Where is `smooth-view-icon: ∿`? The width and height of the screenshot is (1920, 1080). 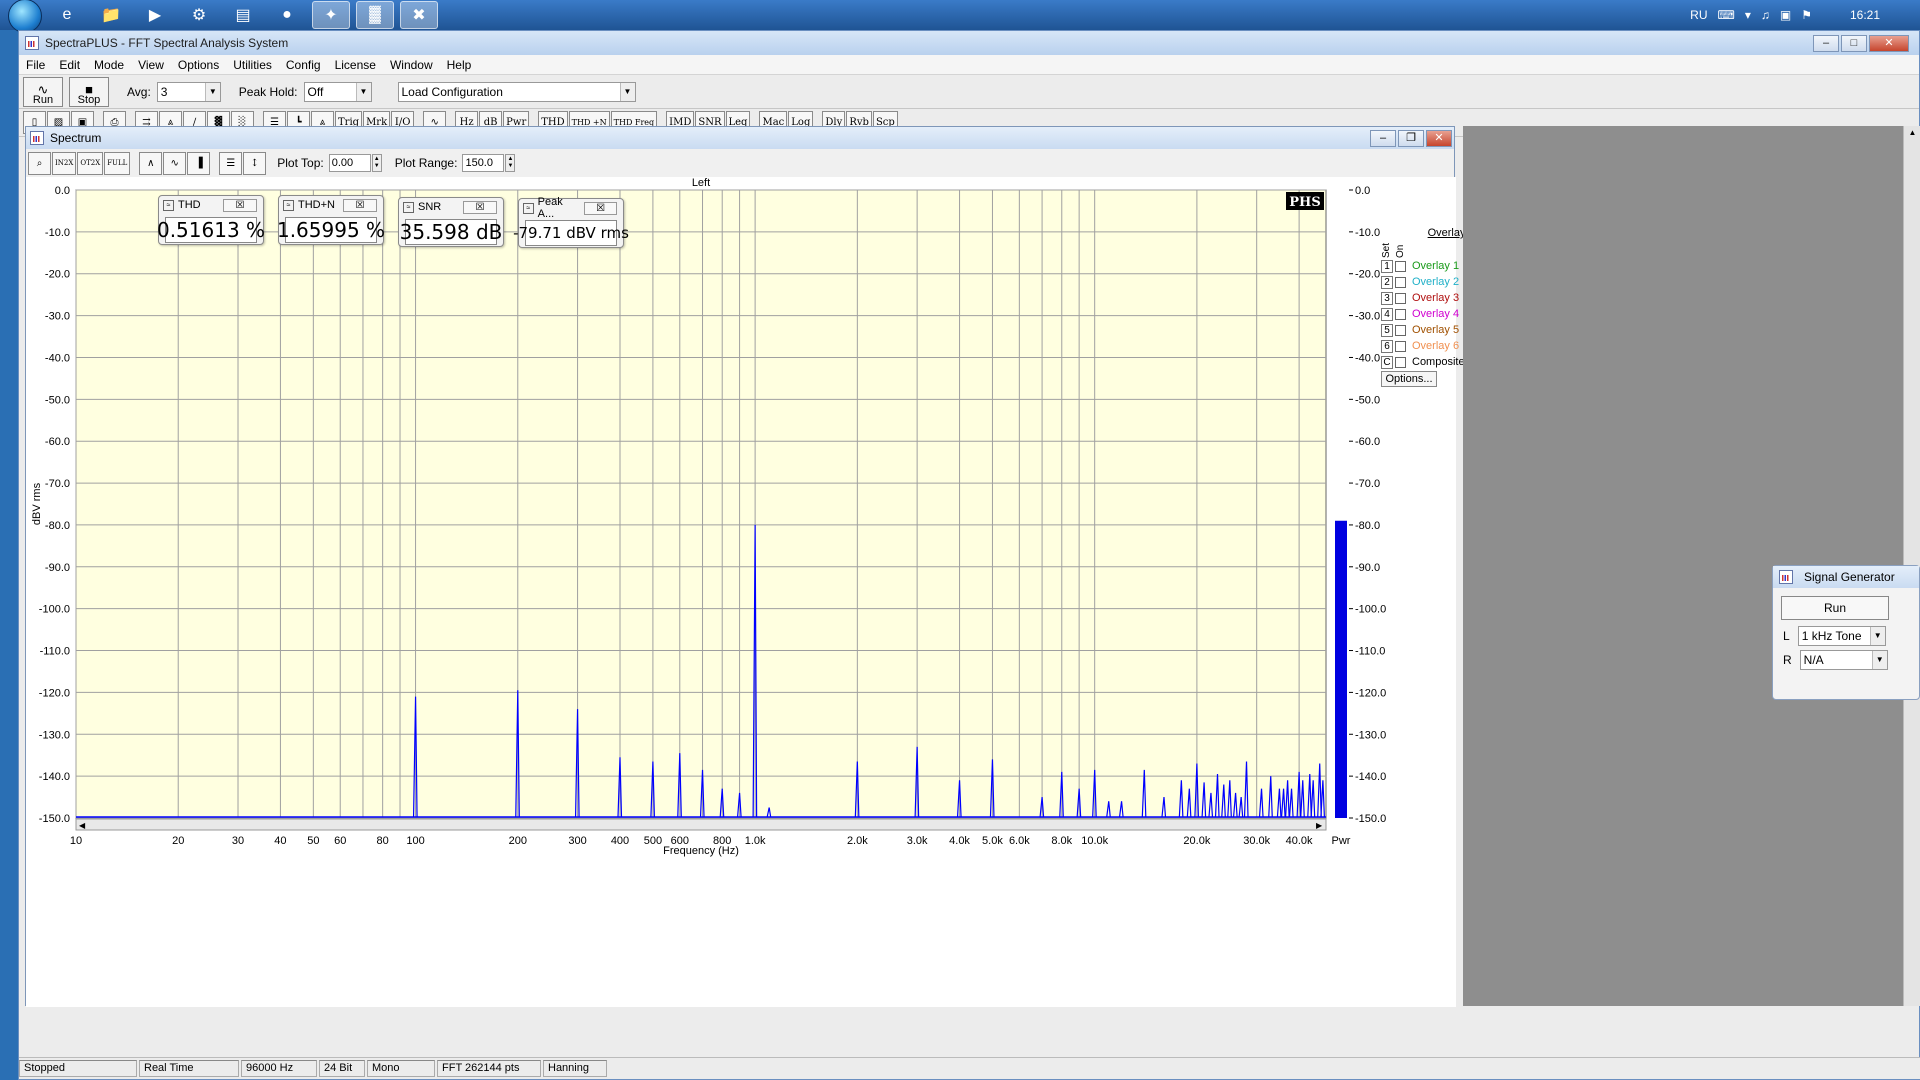
smooth-view-icon: ∿ is located at coordinates (175, 163).